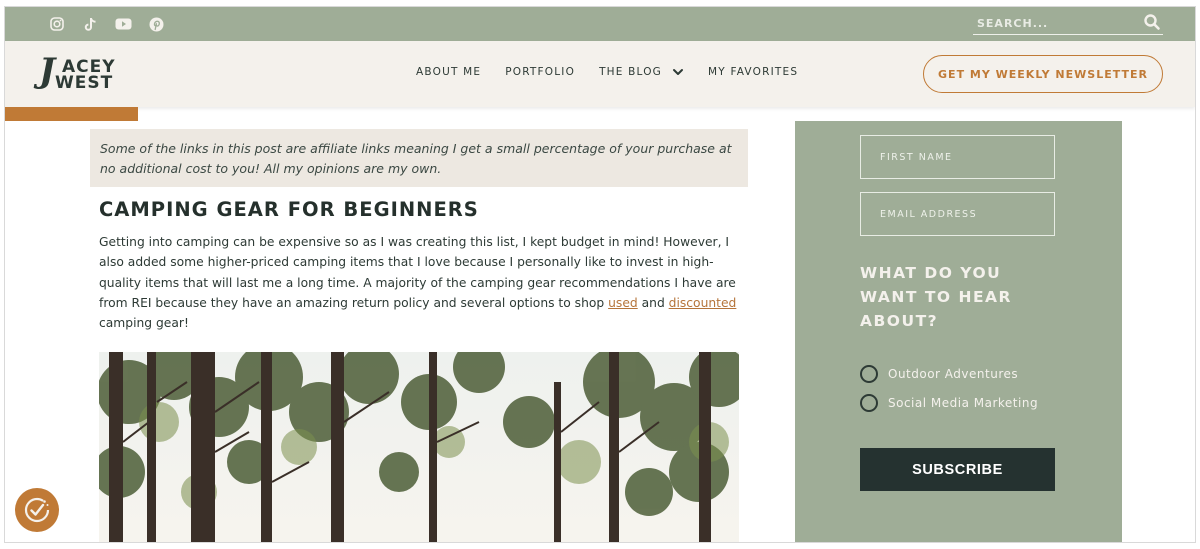  Describe the element at coordinates (289, 209) in the screenshot. I see `section-heading: CAMPING GEAR FOR BEGINNERS` at that location.